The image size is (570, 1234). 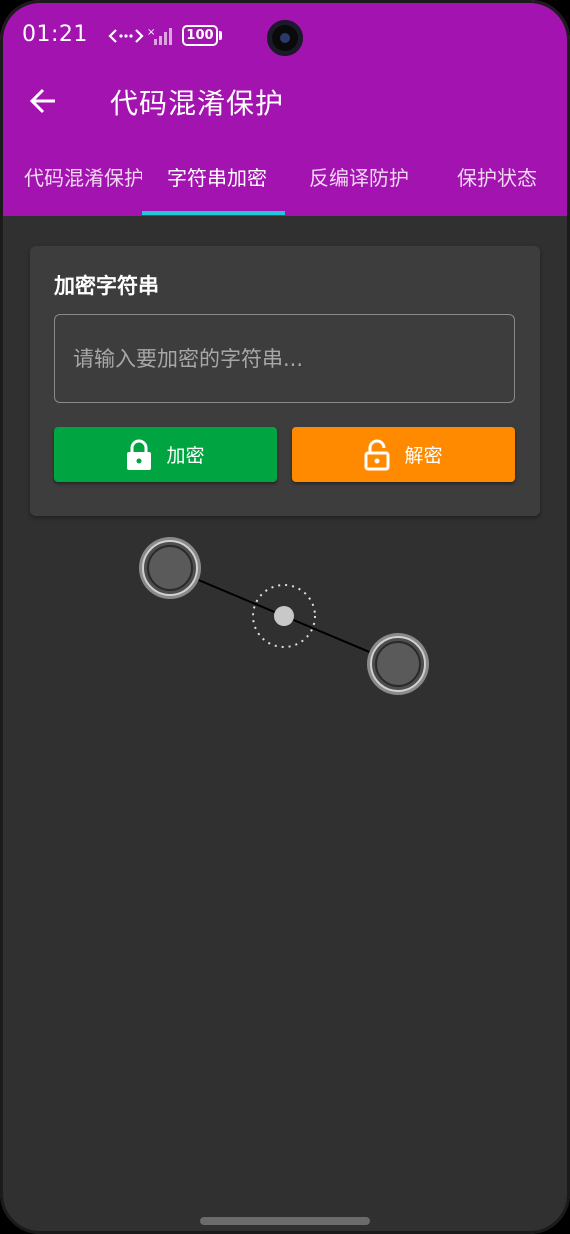 What do you see at coordinates (226, 183) in the screenshot?
I see `tab-string-encryption: 字符串加密` at bounding box center [226, 183].